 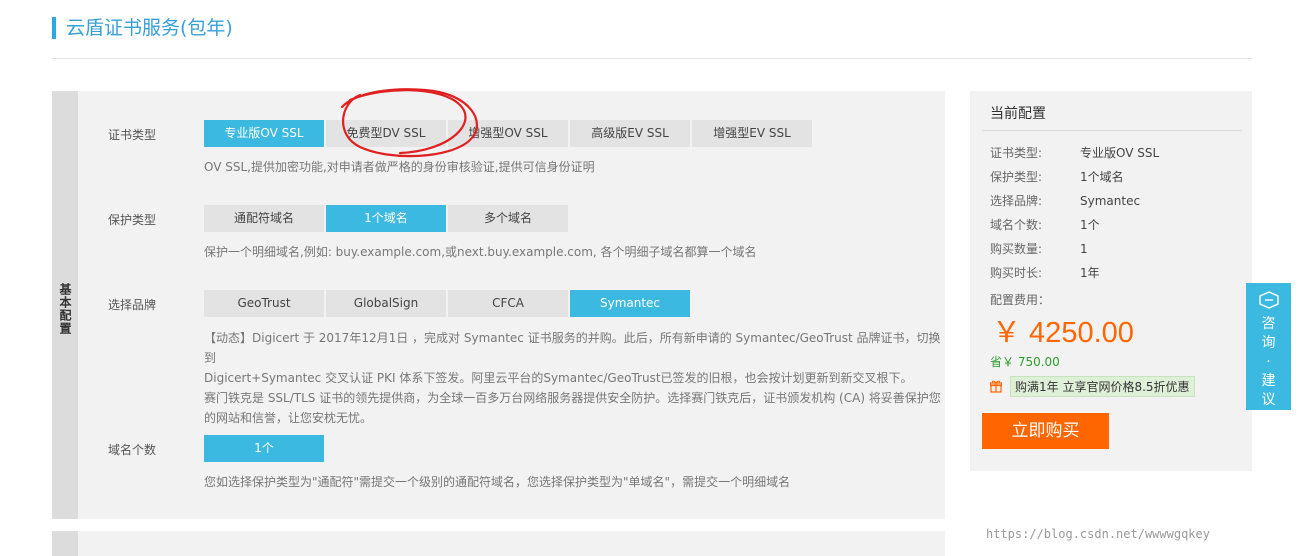 What do you see at coordinates (996, 386) in the screenshot?
I see `gift-icon` at bounding box center [996, 386].